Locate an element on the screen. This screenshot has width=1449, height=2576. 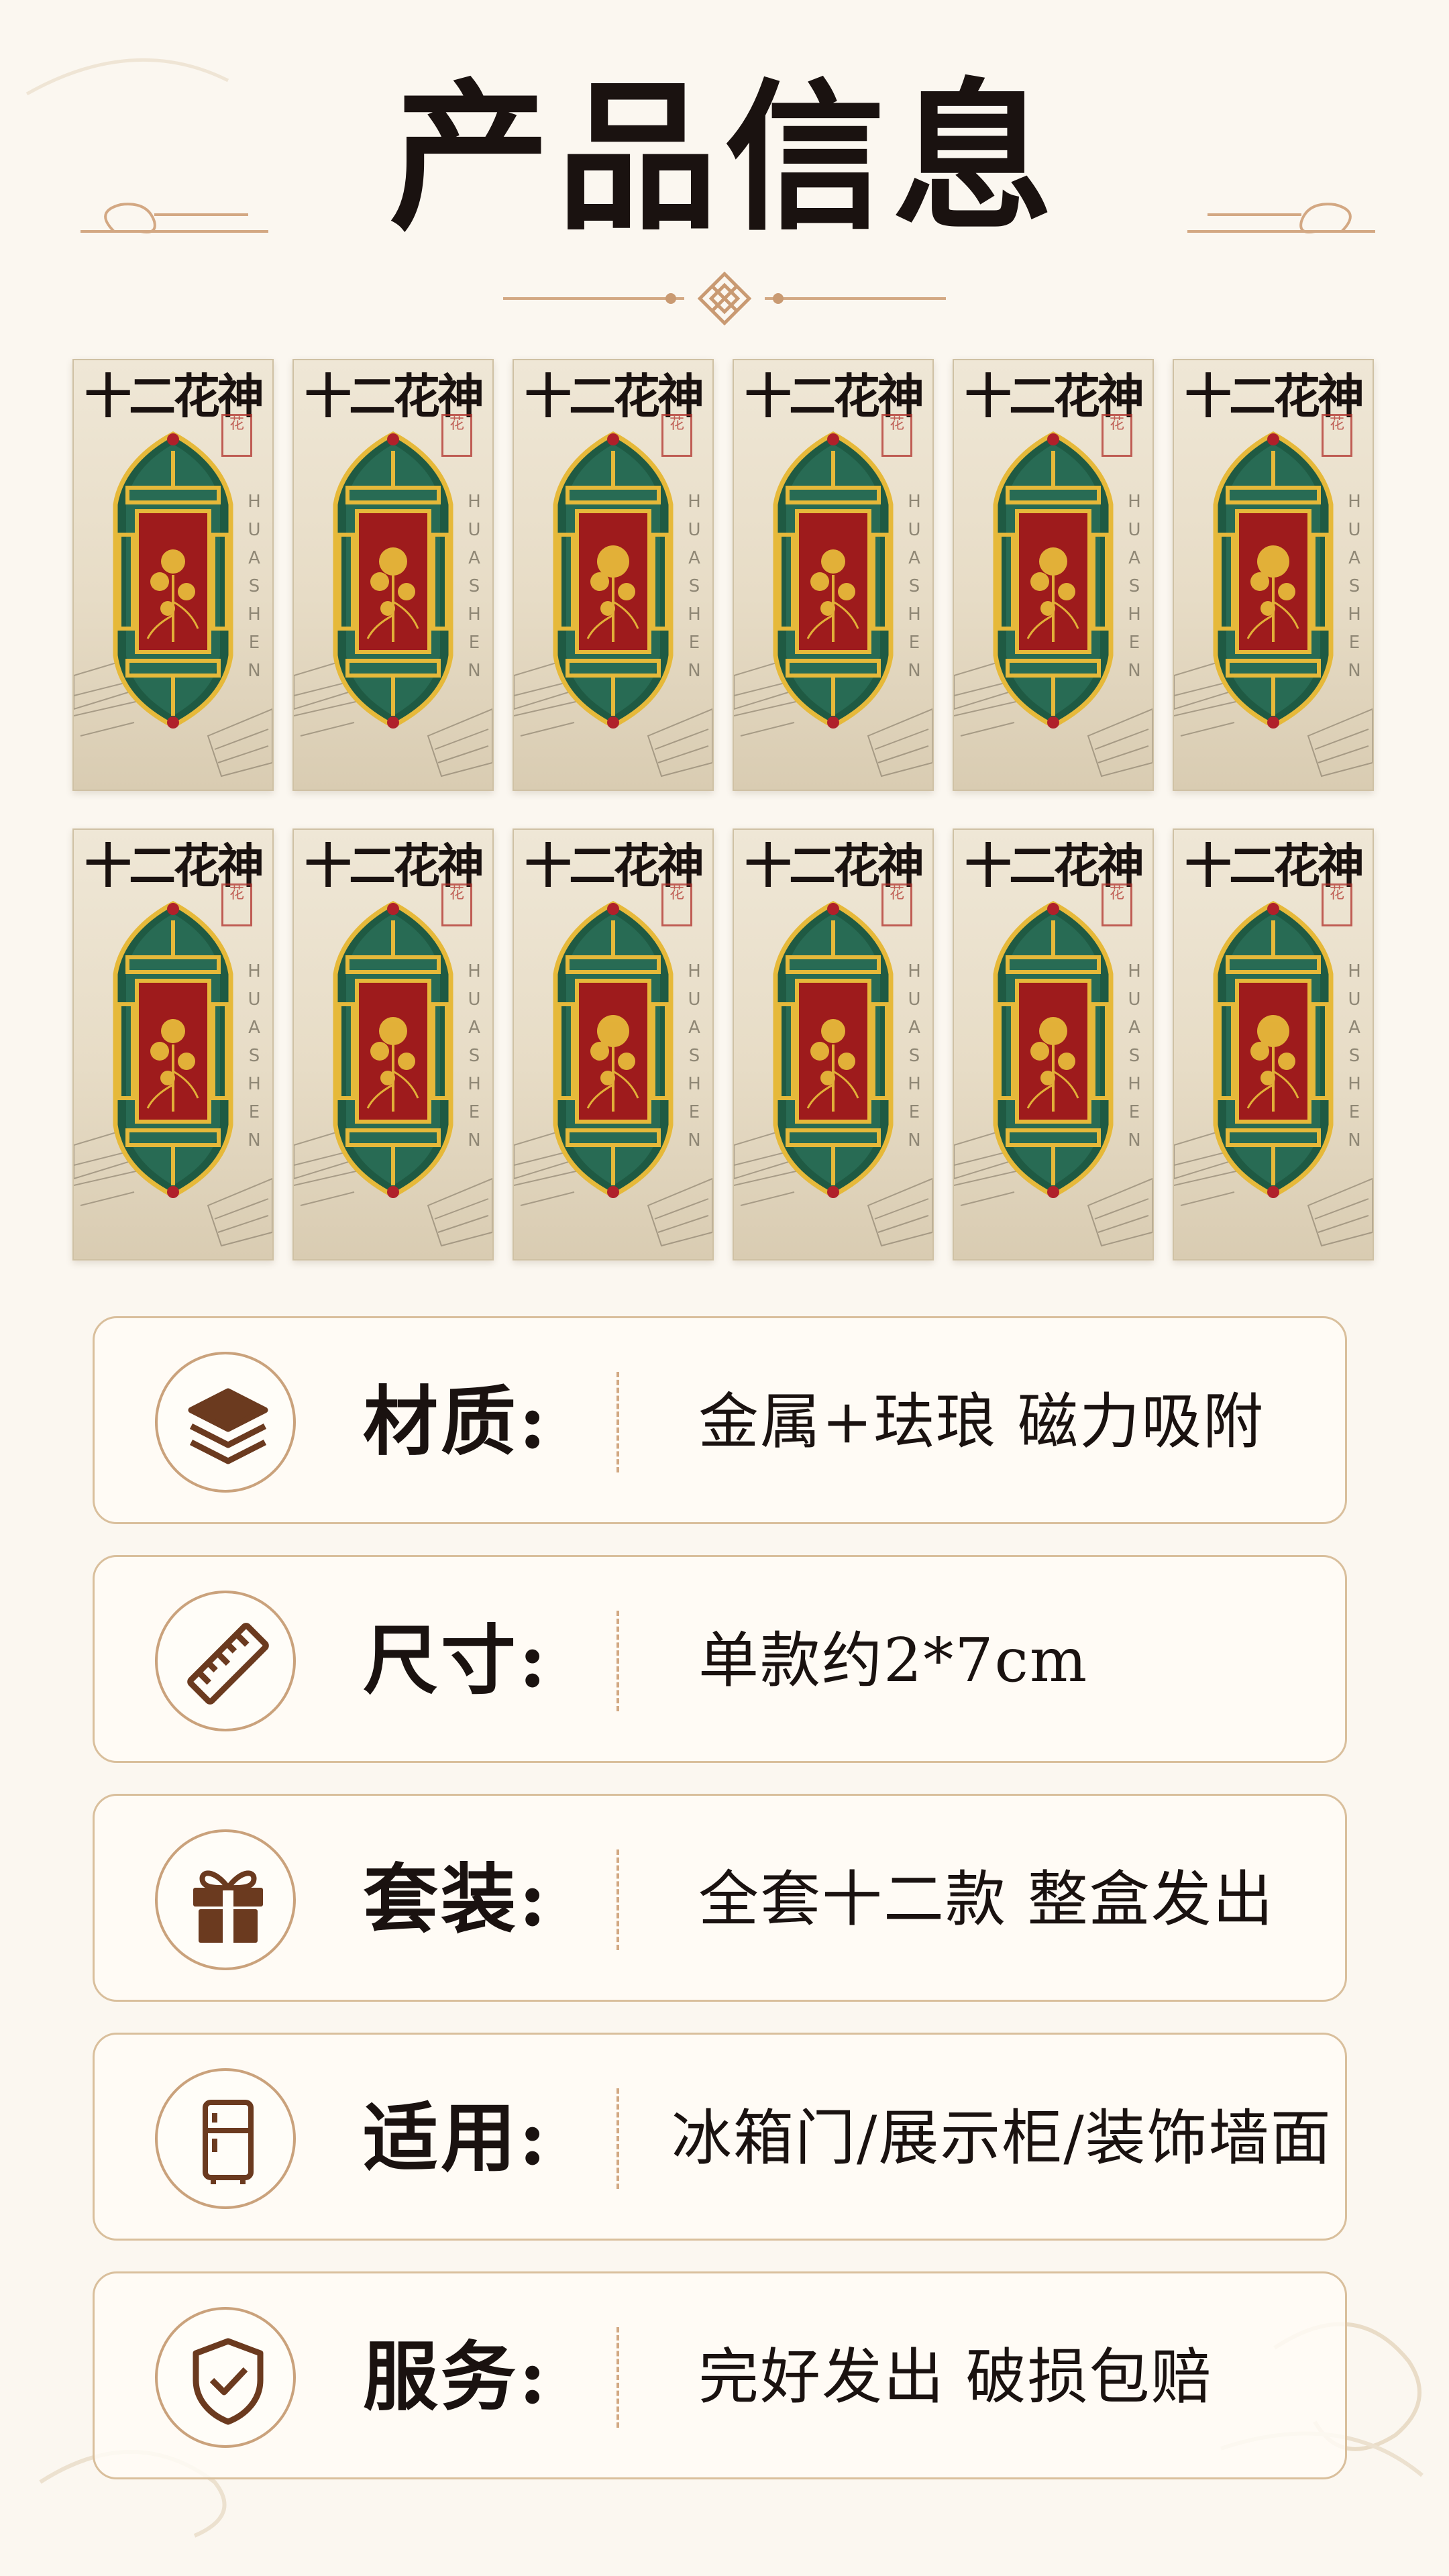
info-value: 单款约2*7cm is located at coordinates (893, 1660).